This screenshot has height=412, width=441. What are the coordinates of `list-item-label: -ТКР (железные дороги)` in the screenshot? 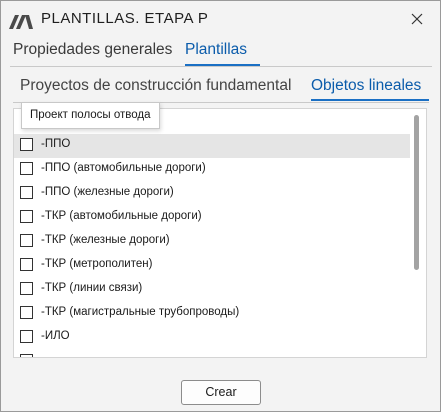 It's located at (105, 240).